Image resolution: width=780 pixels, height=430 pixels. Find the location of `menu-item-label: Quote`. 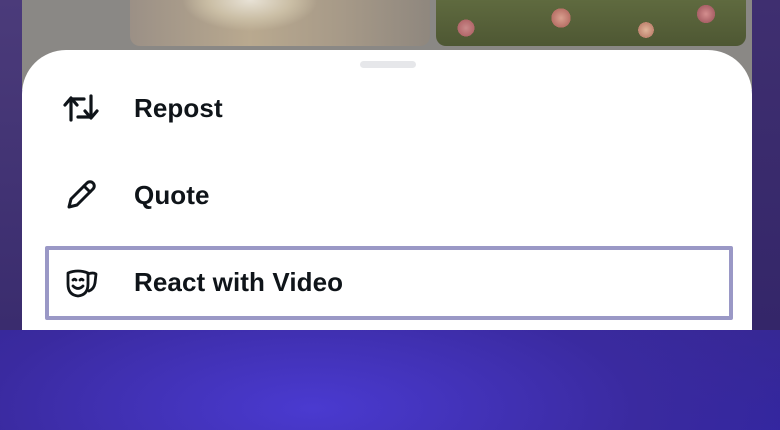

menu-item-label: Quote is located at coordinates (172, 194).